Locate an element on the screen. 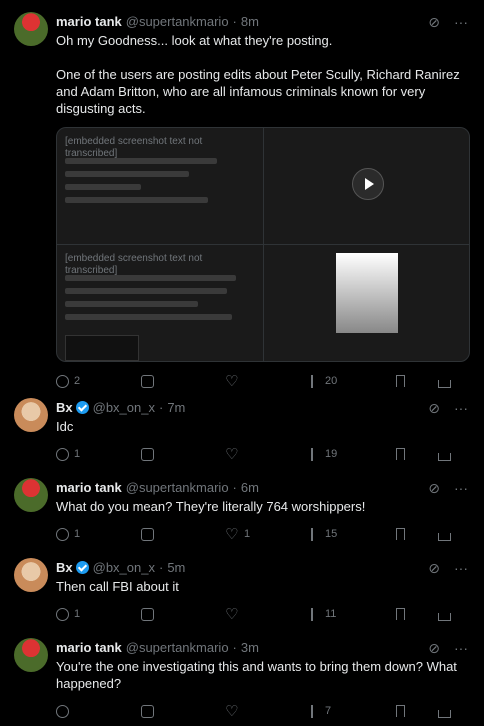 The height and width of the screenshot is (726, 484). bookmark-icon is located at coordinates (400, 534).